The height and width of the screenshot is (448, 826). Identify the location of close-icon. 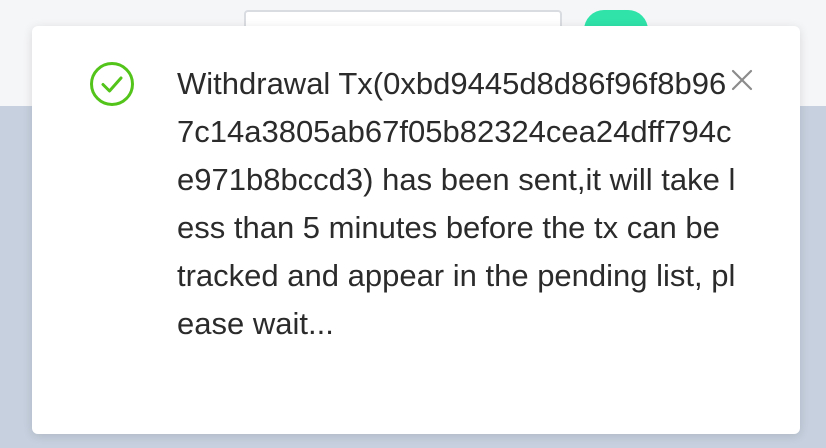
(742, 80).